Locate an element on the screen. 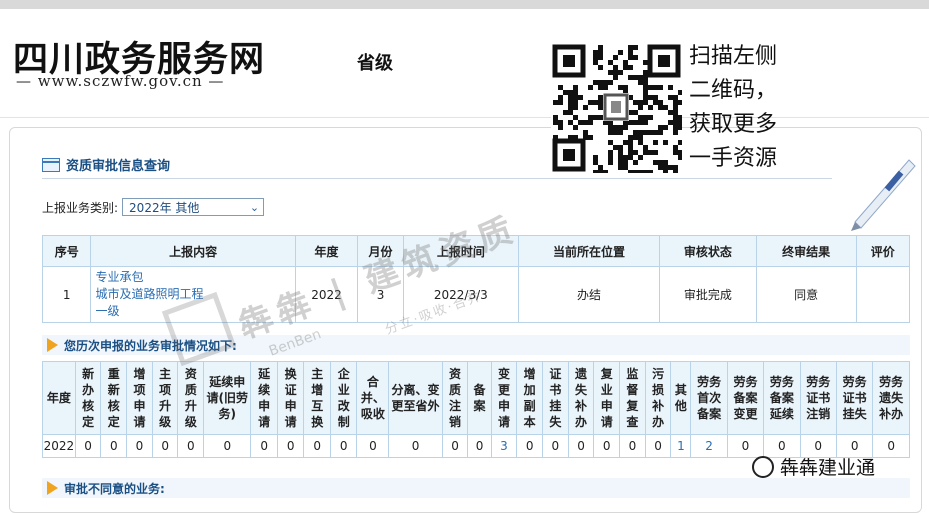 This screenshot has height=513, width=929. level-label: 省级 is located at coordinates (375, 63).